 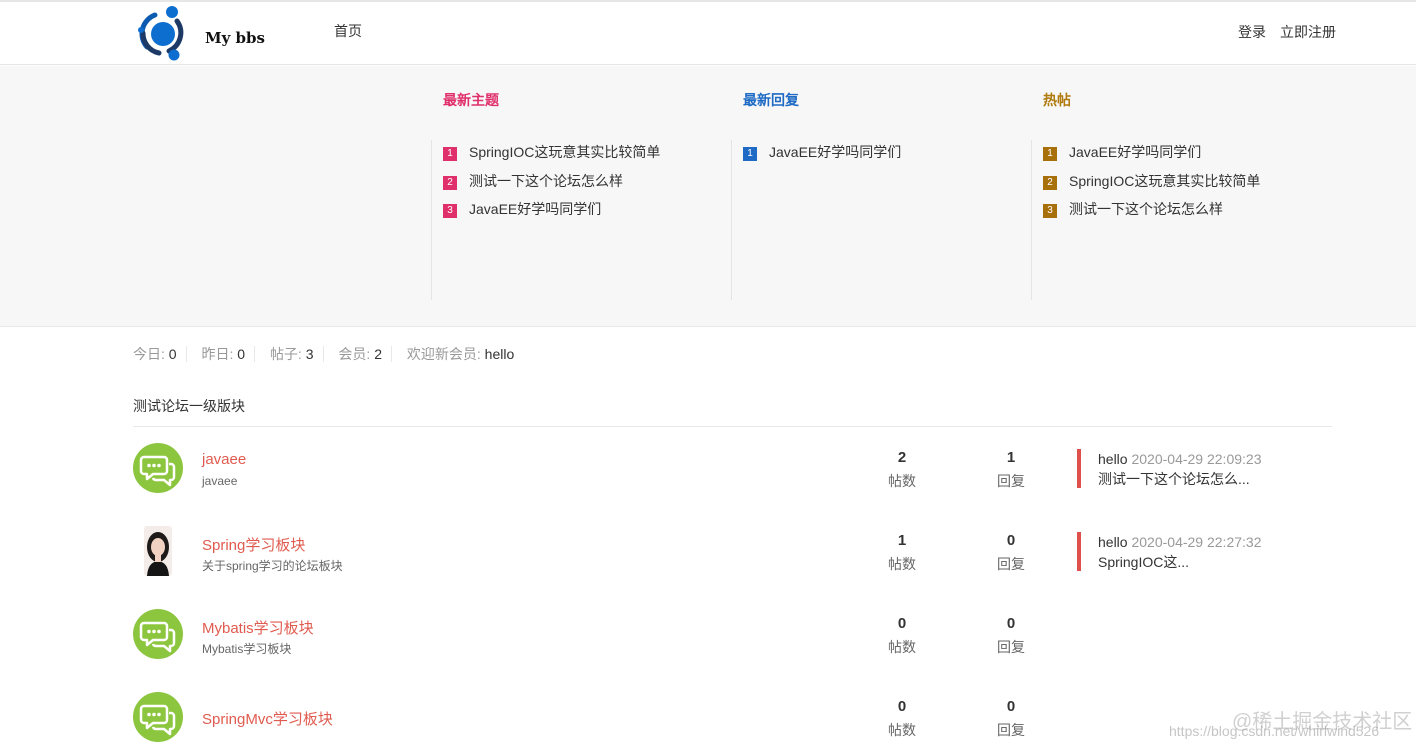 What do you see at coordinates (771, 100) in the screenshot?
I see `latest-replies-title: 最新回复` at bounding box center [771, 100].